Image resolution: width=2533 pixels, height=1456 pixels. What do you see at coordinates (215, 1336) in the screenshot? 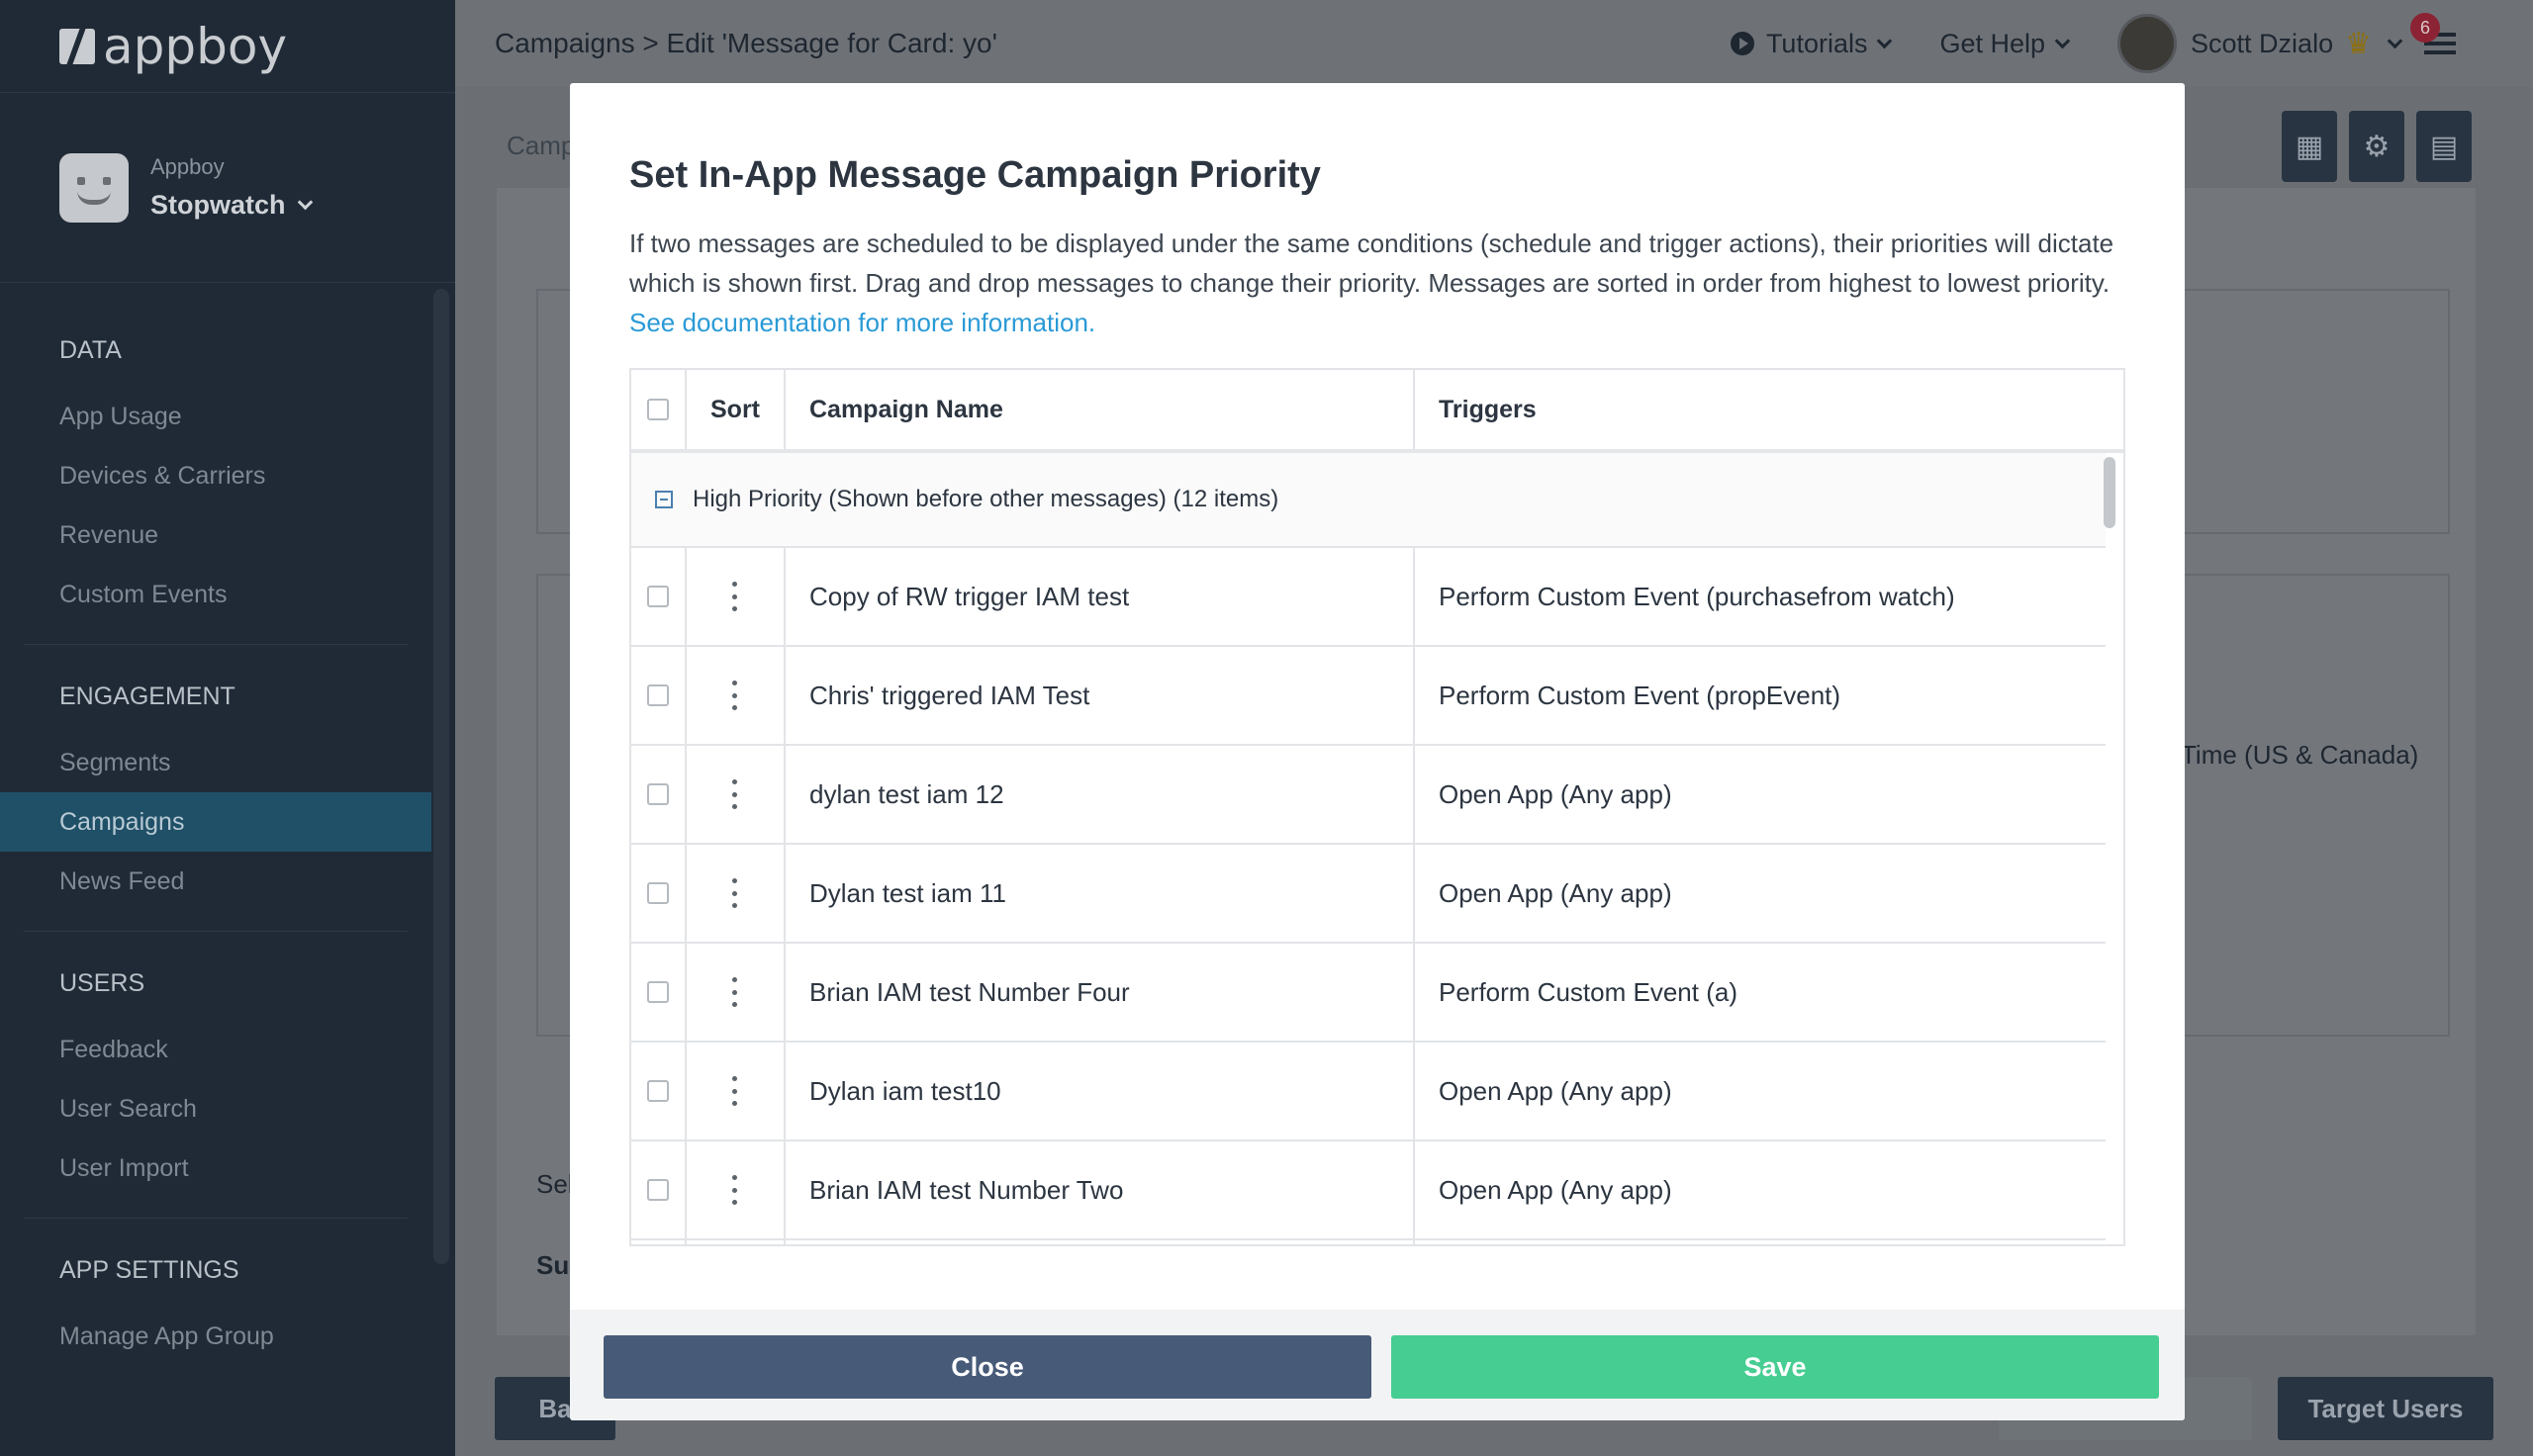
I see `sidebar-item-manage-app-group: Manage App Group` at bounding box center [215, 1336].